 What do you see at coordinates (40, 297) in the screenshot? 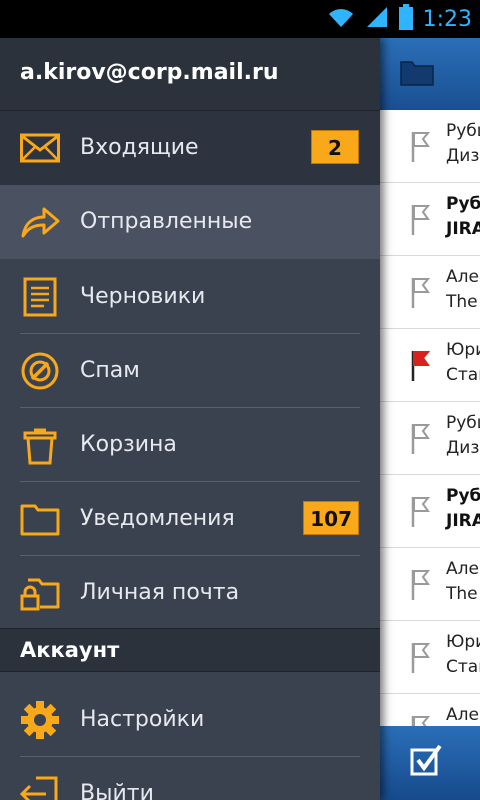
I see `document-icon` at bounding box center [40, 297].